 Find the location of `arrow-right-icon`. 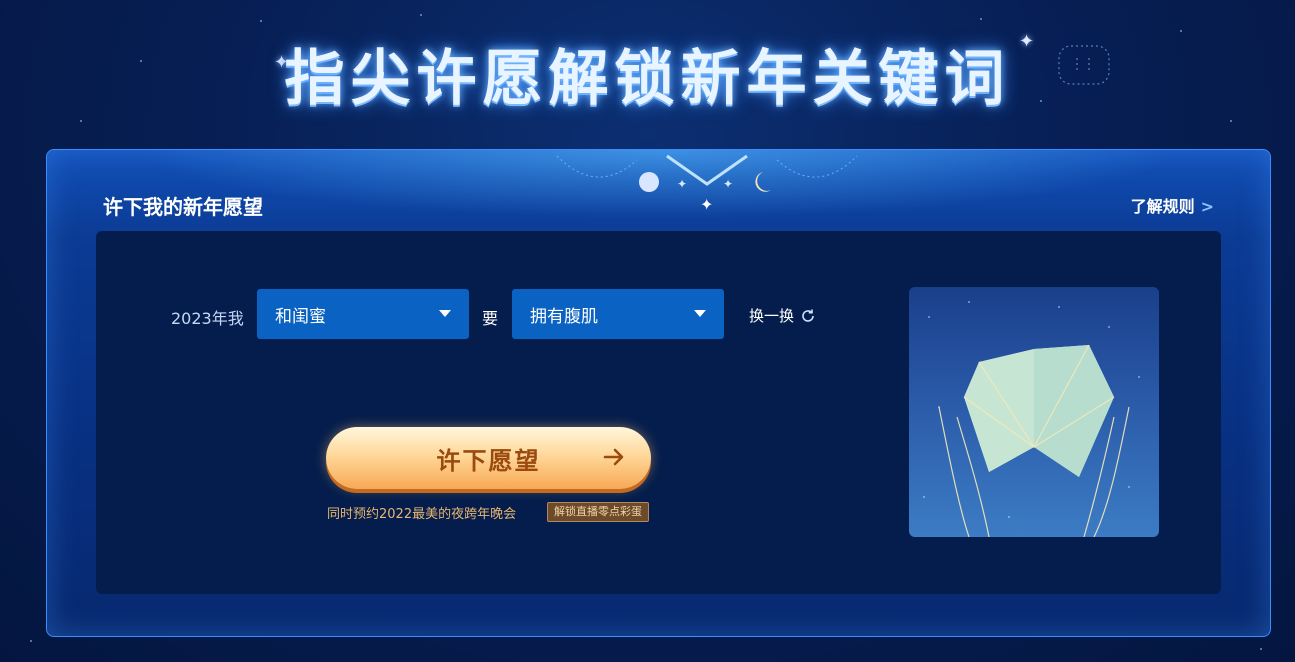

arrow-right-icon is located at coordinates (613, 457).